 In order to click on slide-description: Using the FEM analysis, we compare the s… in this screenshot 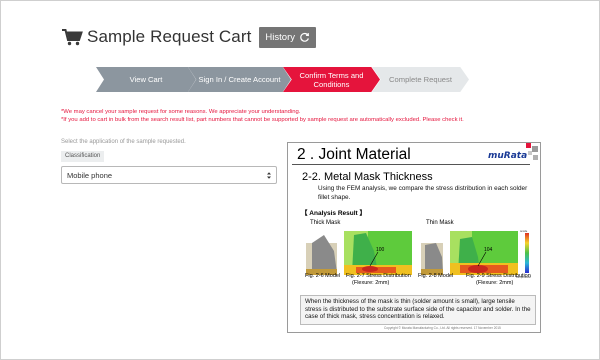, I will do `click(423, 193)`.